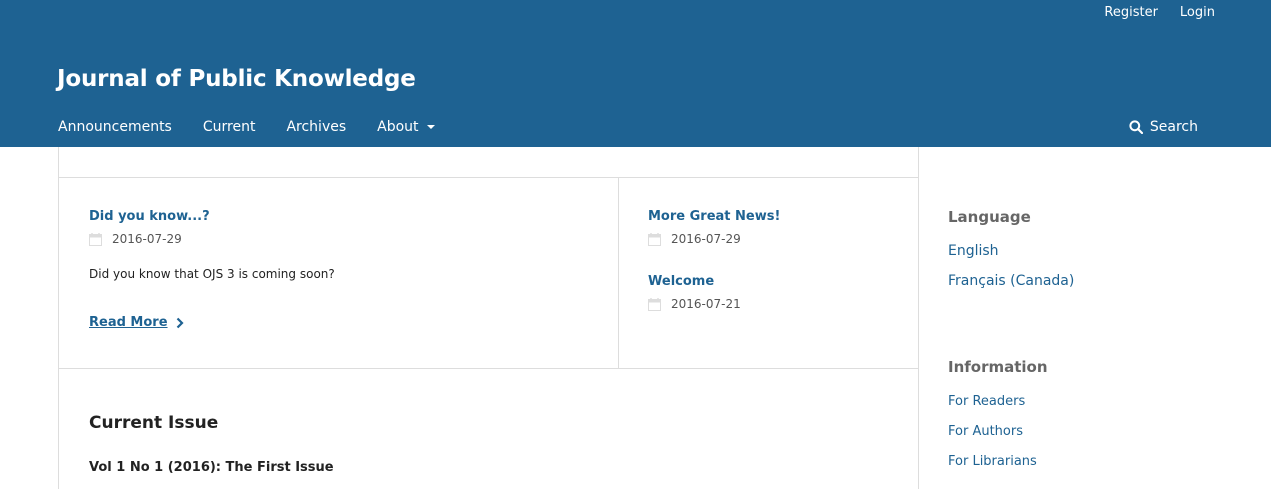 The width and height of the screenshot is (1271, 489). What do you see at coordinates (149, 216) in the screenshot?
I see `announcement-title: Did you know...?` at bounding box center [149, 216].